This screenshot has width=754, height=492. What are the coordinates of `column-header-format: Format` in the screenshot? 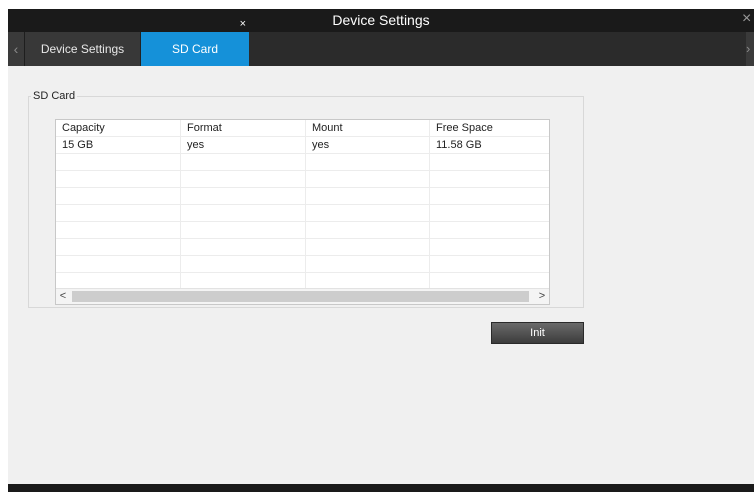 It's located at (243, 128).